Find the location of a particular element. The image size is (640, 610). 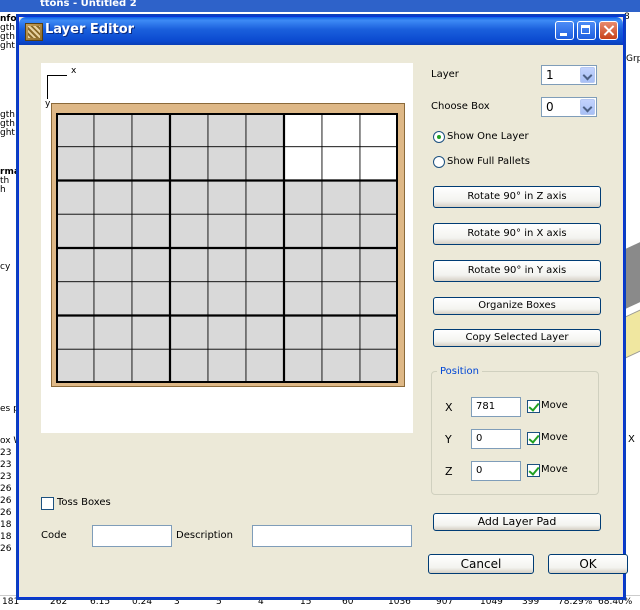

rotate-z-button: Rotate 90° in Z axis is located at coordinates (517, 197).